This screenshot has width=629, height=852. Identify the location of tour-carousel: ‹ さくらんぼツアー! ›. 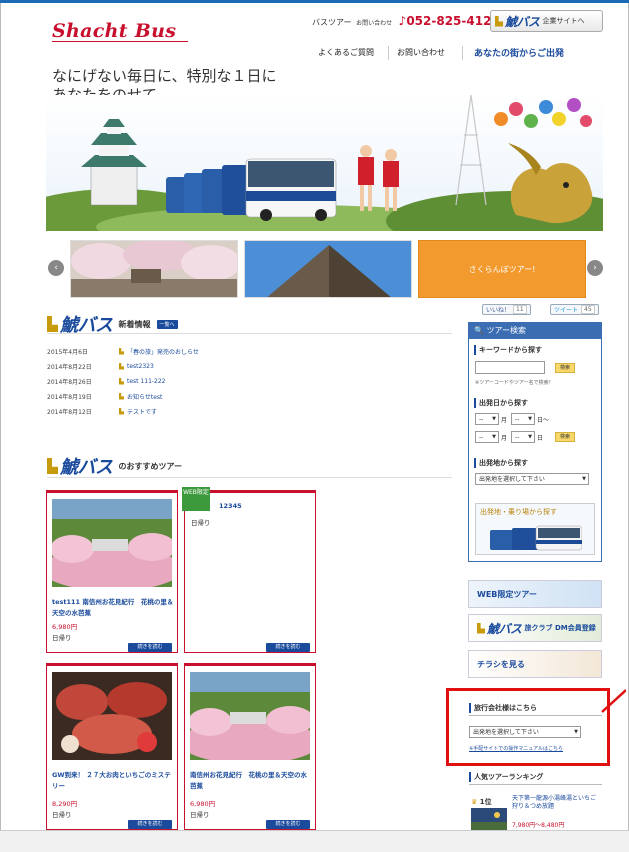
(327, 269).